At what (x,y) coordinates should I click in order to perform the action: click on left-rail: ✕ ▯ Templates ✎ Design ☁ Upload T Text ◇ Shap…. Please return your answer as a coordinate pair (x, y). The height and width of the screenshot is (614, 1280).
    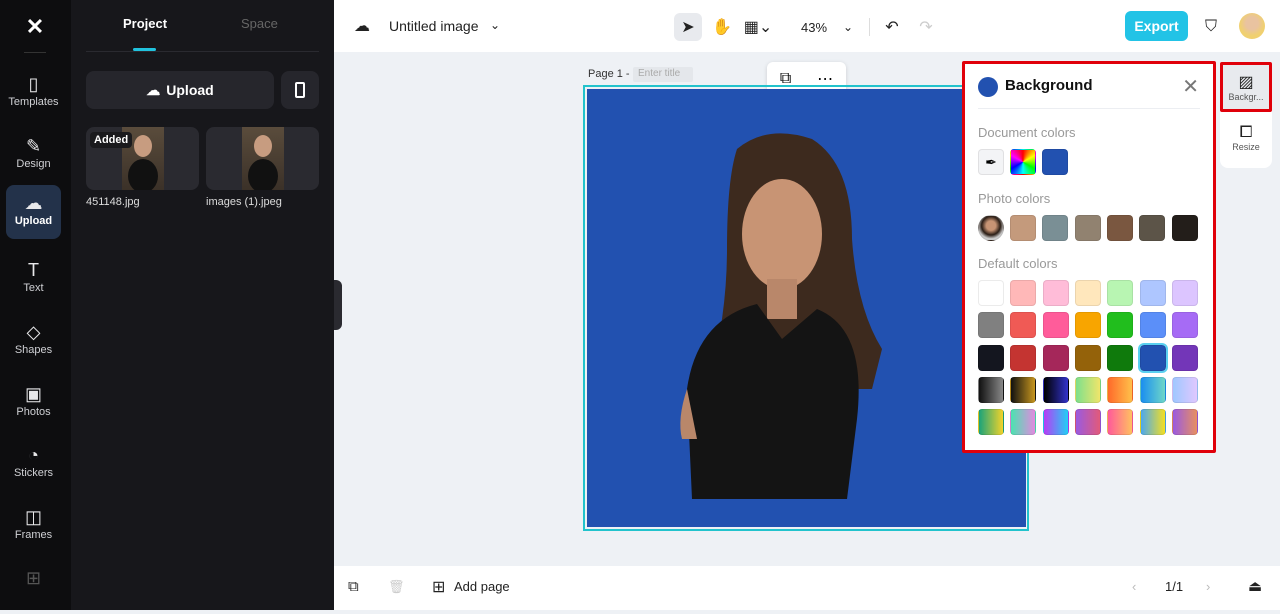
    Looking at the image, I should click on (35, 305).